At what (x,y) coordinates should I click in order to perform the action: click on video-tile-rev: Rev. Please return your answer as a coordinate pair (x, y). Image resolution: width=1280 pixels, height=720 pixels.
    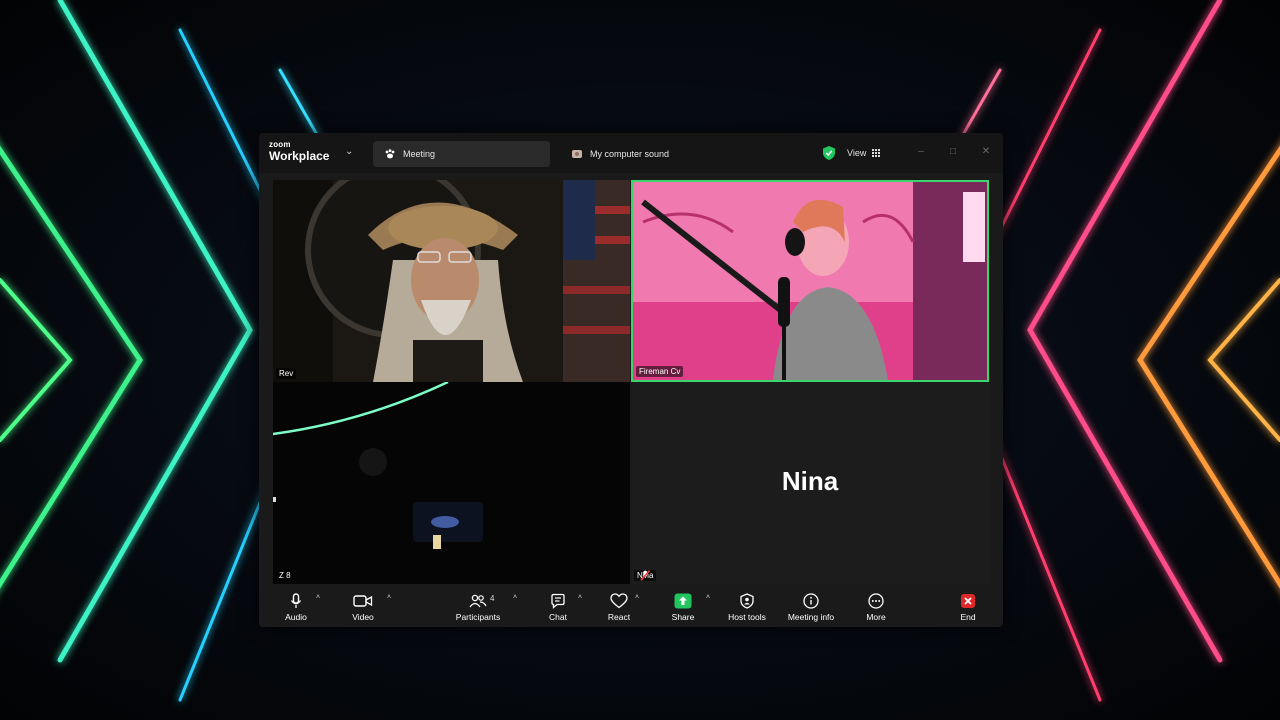
    Looking at the image, I should click on (451, 281).